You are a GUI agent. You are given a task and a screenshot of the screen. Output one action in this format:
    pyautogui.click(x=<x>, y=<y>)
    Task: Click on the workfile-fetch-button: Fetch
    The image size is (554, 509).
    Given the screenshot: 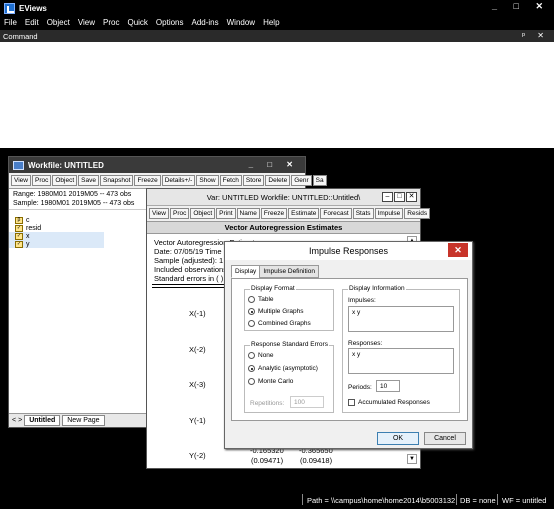 What is the action you would take?
    pyautogui.click(x=230, y=180)
    